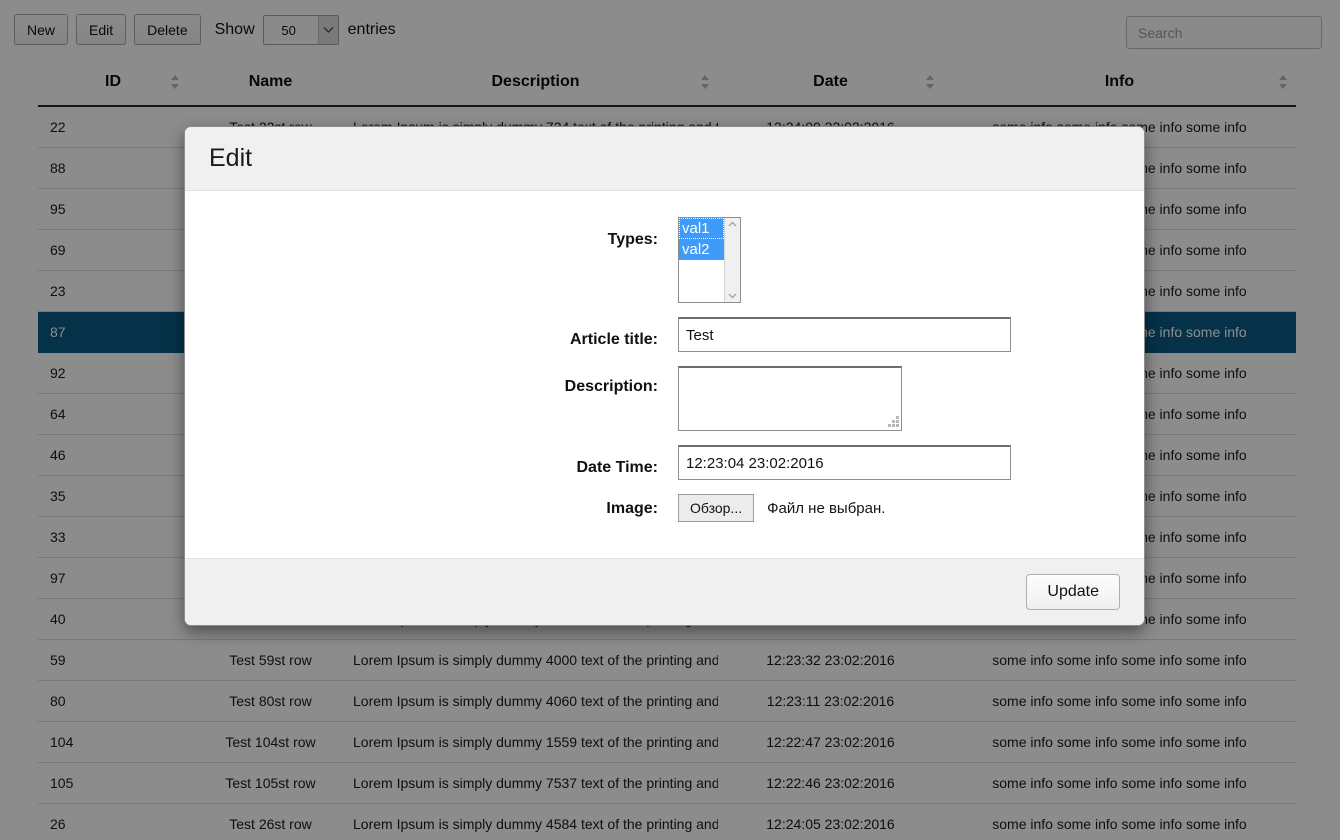  Describe the element at coordinates (632, 239) in the screenshot. I see `types-label: Types:` at that location.